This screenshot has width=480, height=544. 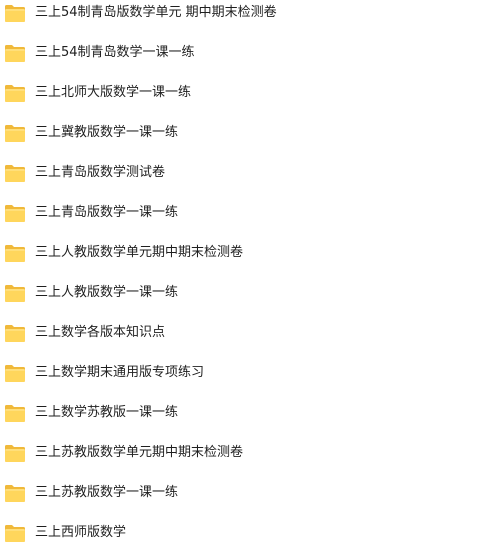 What do you see at coordinates (240, 531) in the screenshot?
I see `folder-item: 三上西师版数学` at bounding box center [240, 531].